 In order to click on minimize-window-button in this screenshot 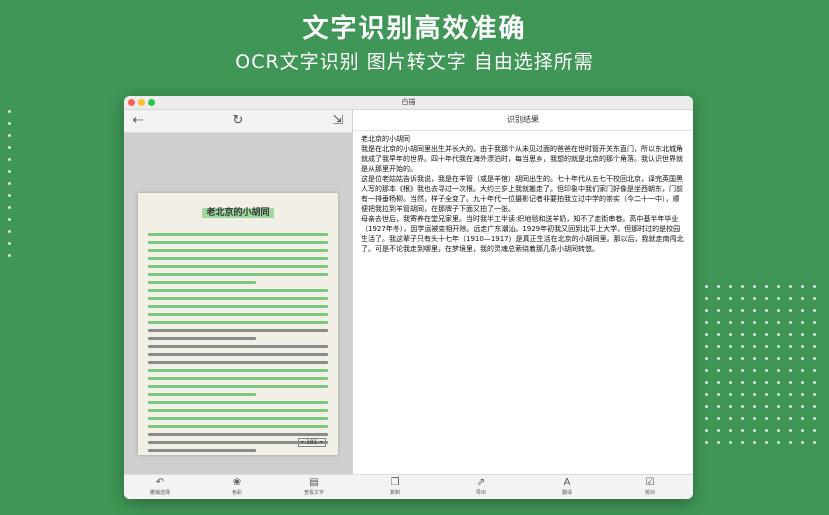, I will do `click(141, 102)`.